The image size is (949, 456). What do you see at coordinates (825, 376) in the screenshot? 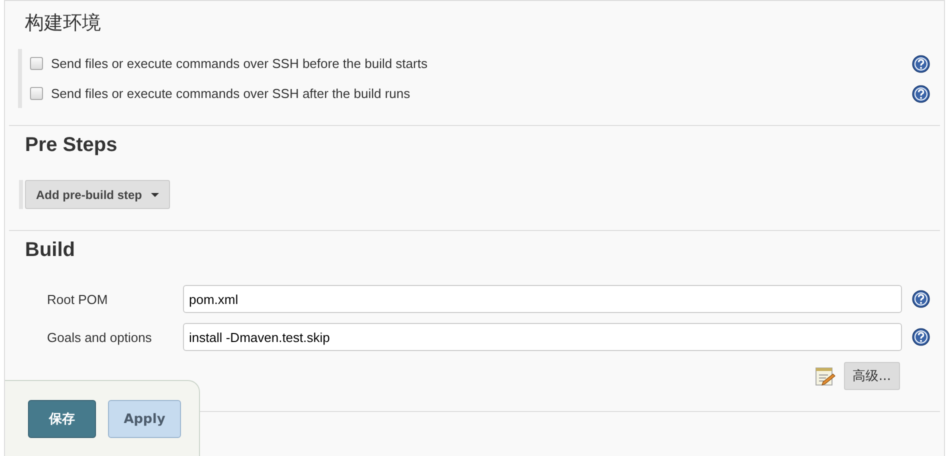
I see `notepad-pencil-icon` at bounding box center [825, 376].